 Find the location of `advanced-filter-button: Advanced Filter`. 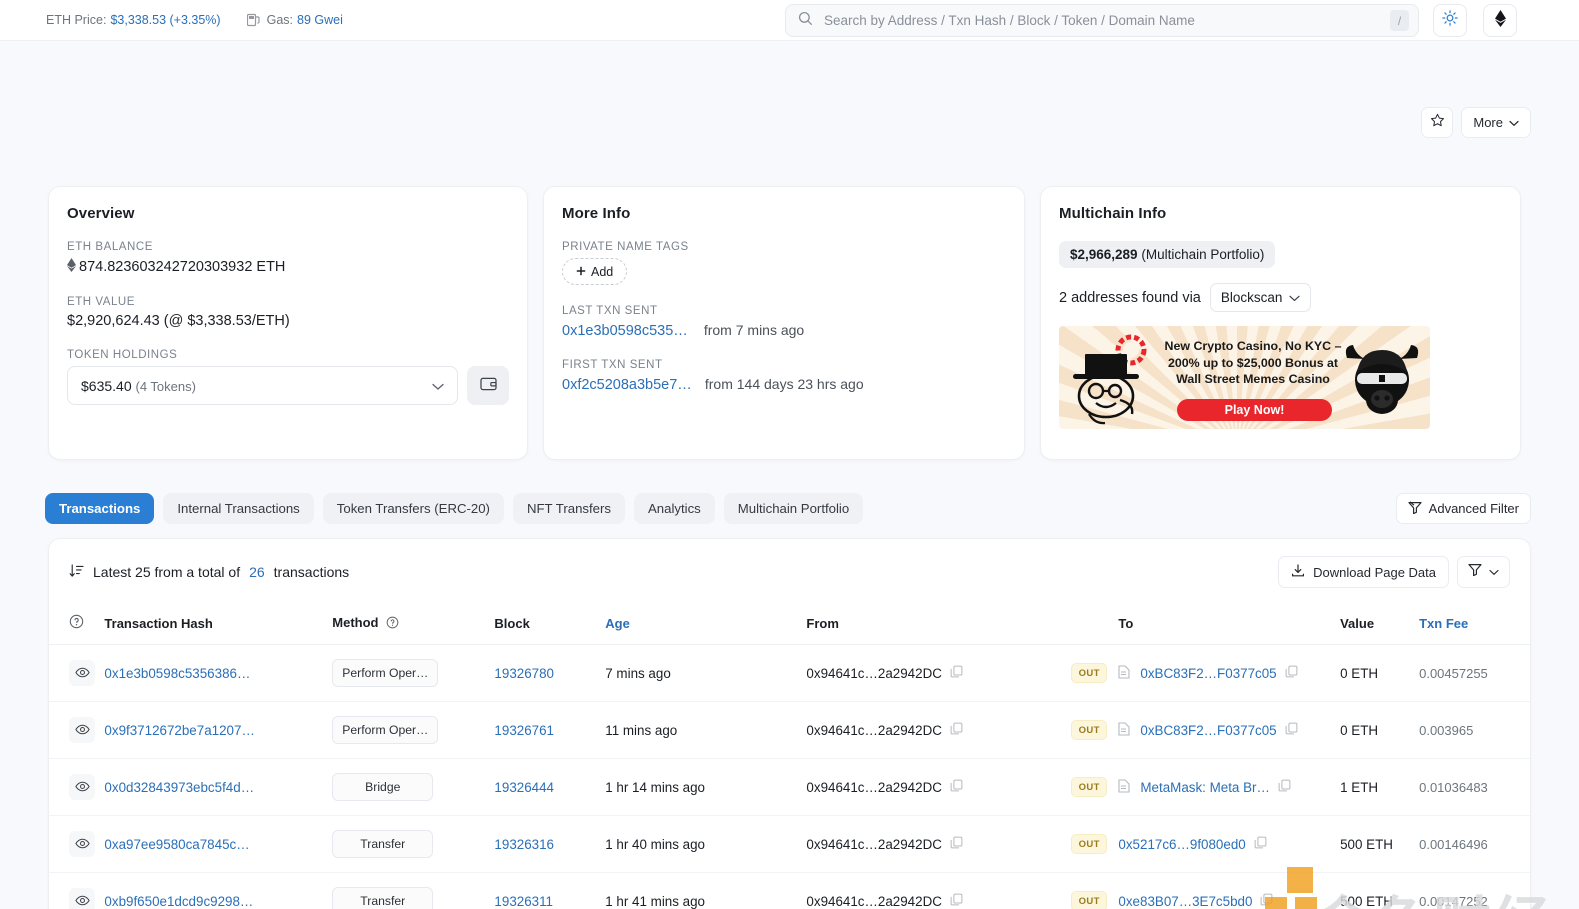

advanced-filter-button: Advanced Filter is located at coordinates (1463, 508).